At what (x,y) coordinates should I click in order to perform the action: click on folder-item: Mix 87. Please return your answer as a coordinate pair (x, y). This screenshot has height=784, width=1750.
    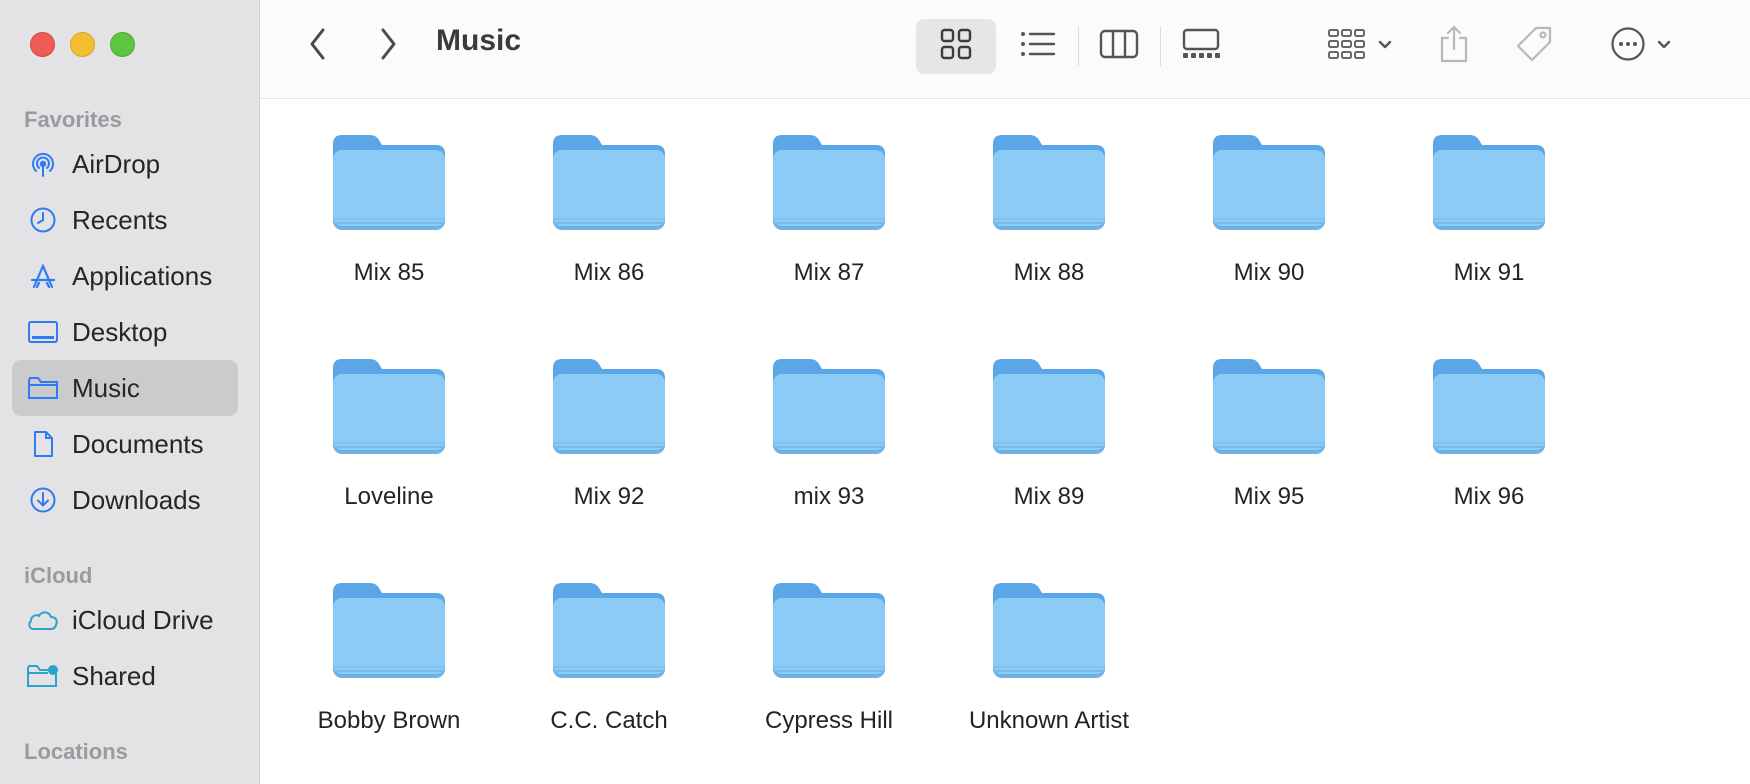
    Looking at the image, I should click on (829, 230).